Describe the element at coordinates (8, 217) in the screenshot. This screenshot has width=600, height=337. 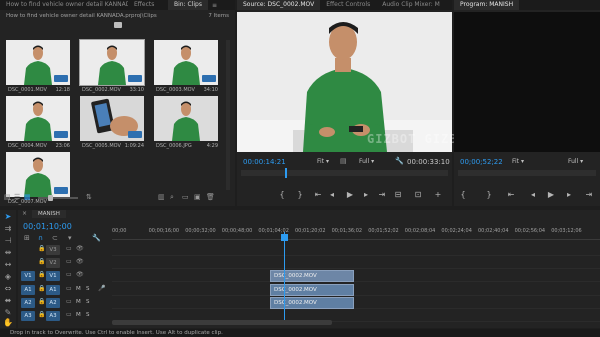
I see `selection-tool-icon: ➤` at that location.